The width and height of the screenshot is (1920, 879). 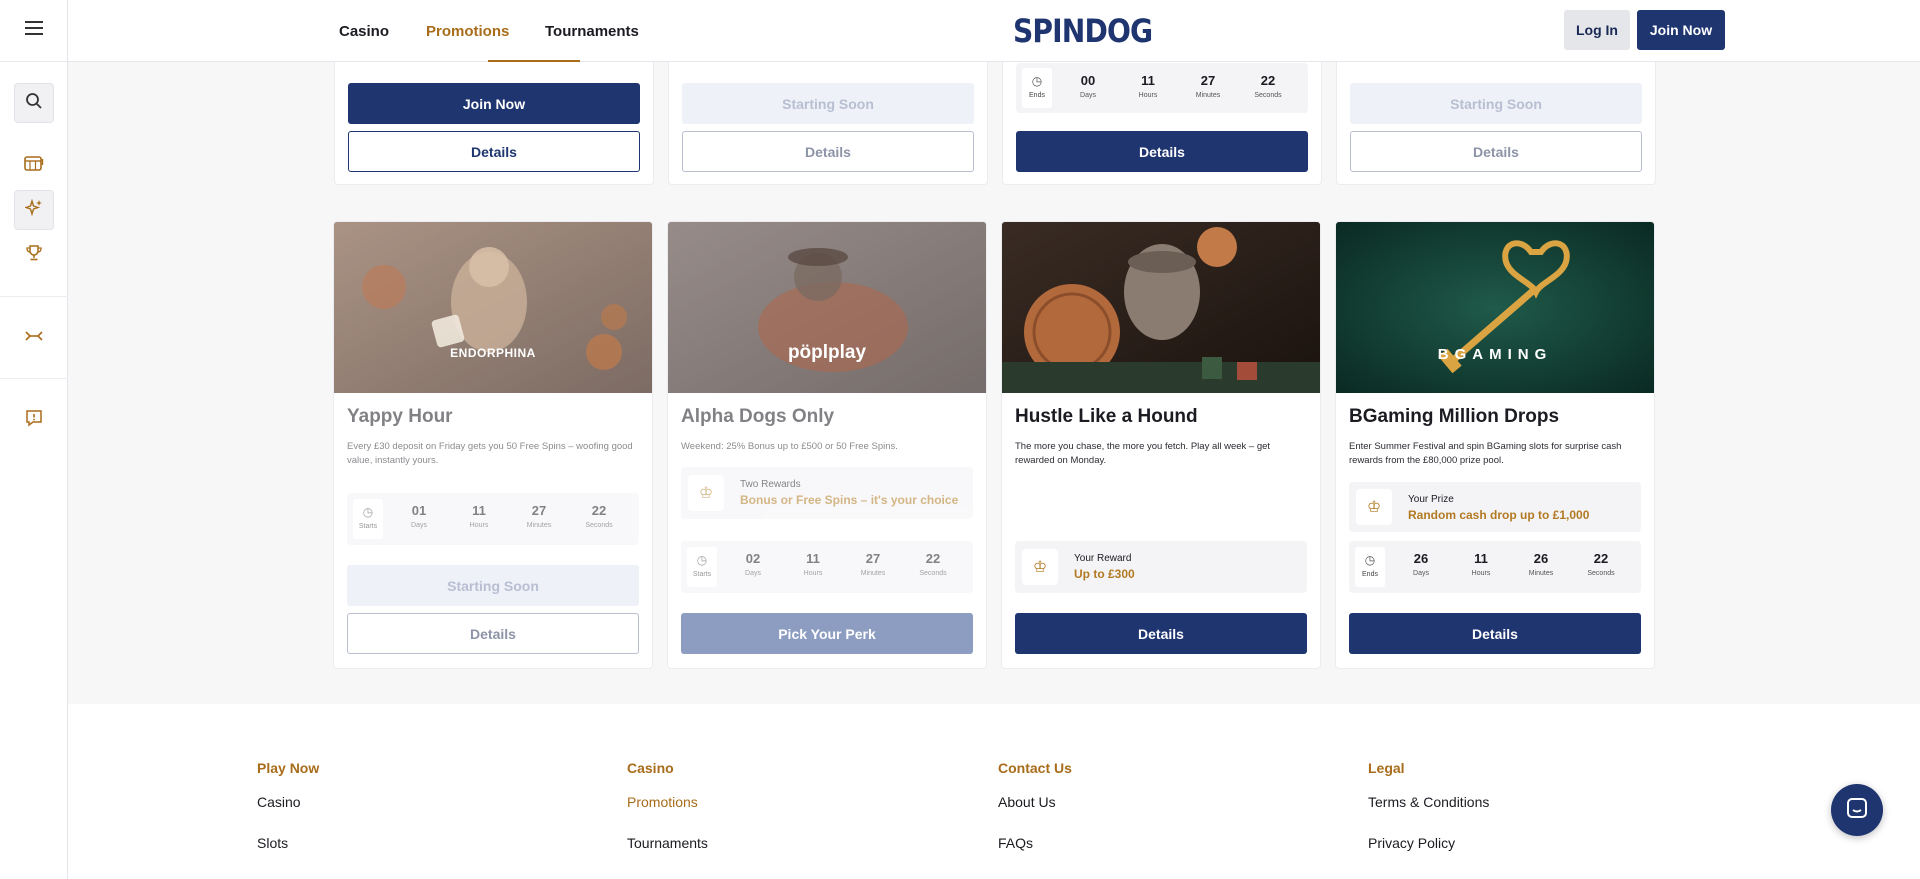 I want to click on provider-logo: ENDORPHINA, so click(x=493, y=353).